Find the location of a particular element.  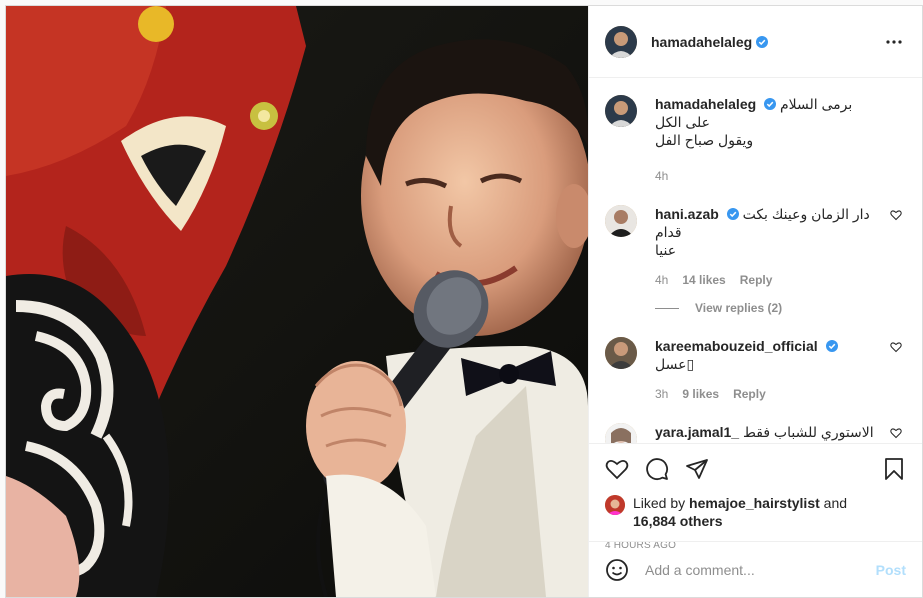

emoji-placeholder-icon: ▯ is located at coordinates (690, 364).